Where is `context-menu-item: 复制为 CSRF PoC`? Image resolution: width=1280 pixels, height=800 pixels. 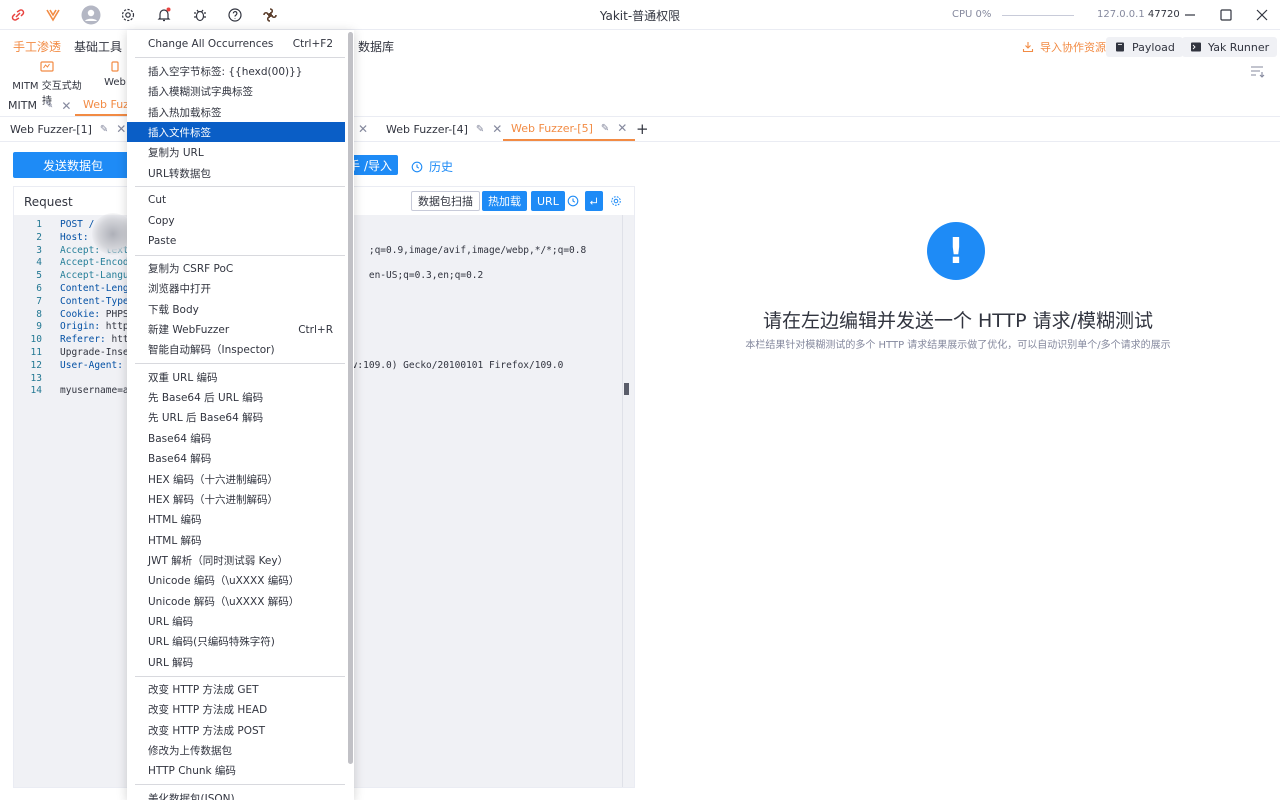
context-menu-item: 复制为 CSRF PoC is located at coordinates (236, 269).